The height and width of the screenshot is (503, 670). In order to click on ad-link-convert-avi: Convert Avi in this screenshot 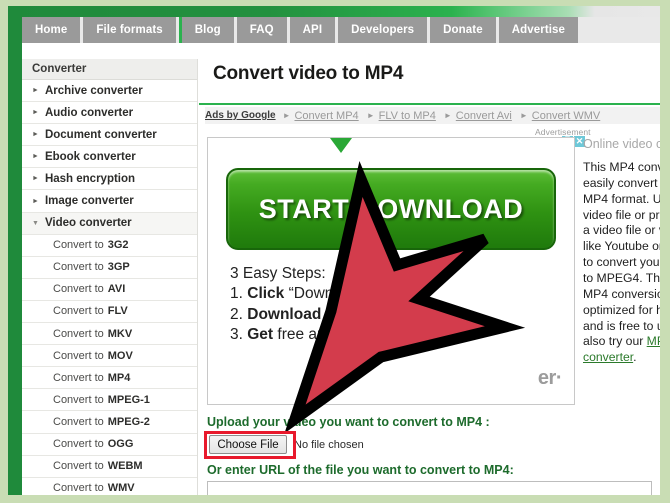, I will do `click(484, 116)`.